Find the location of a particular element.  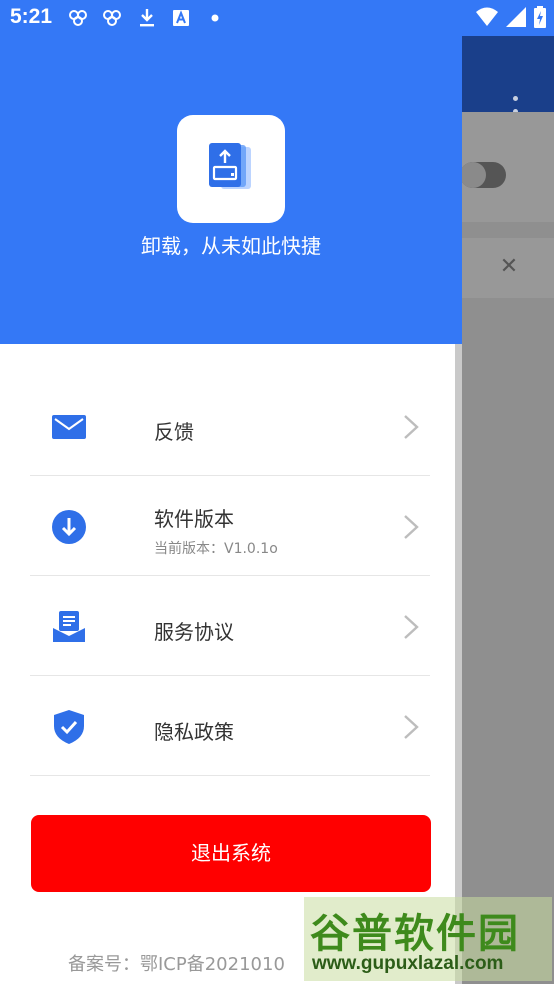

signal-icon is located at coordinates (516, 19).